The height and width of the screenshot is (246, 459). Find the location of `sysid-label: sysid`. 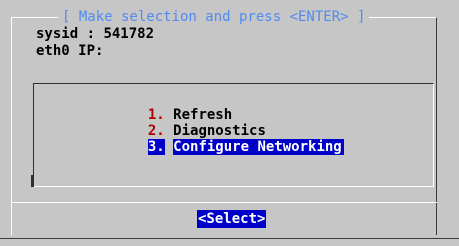

sysid-label: sysid is located at coordinates (57, 34).